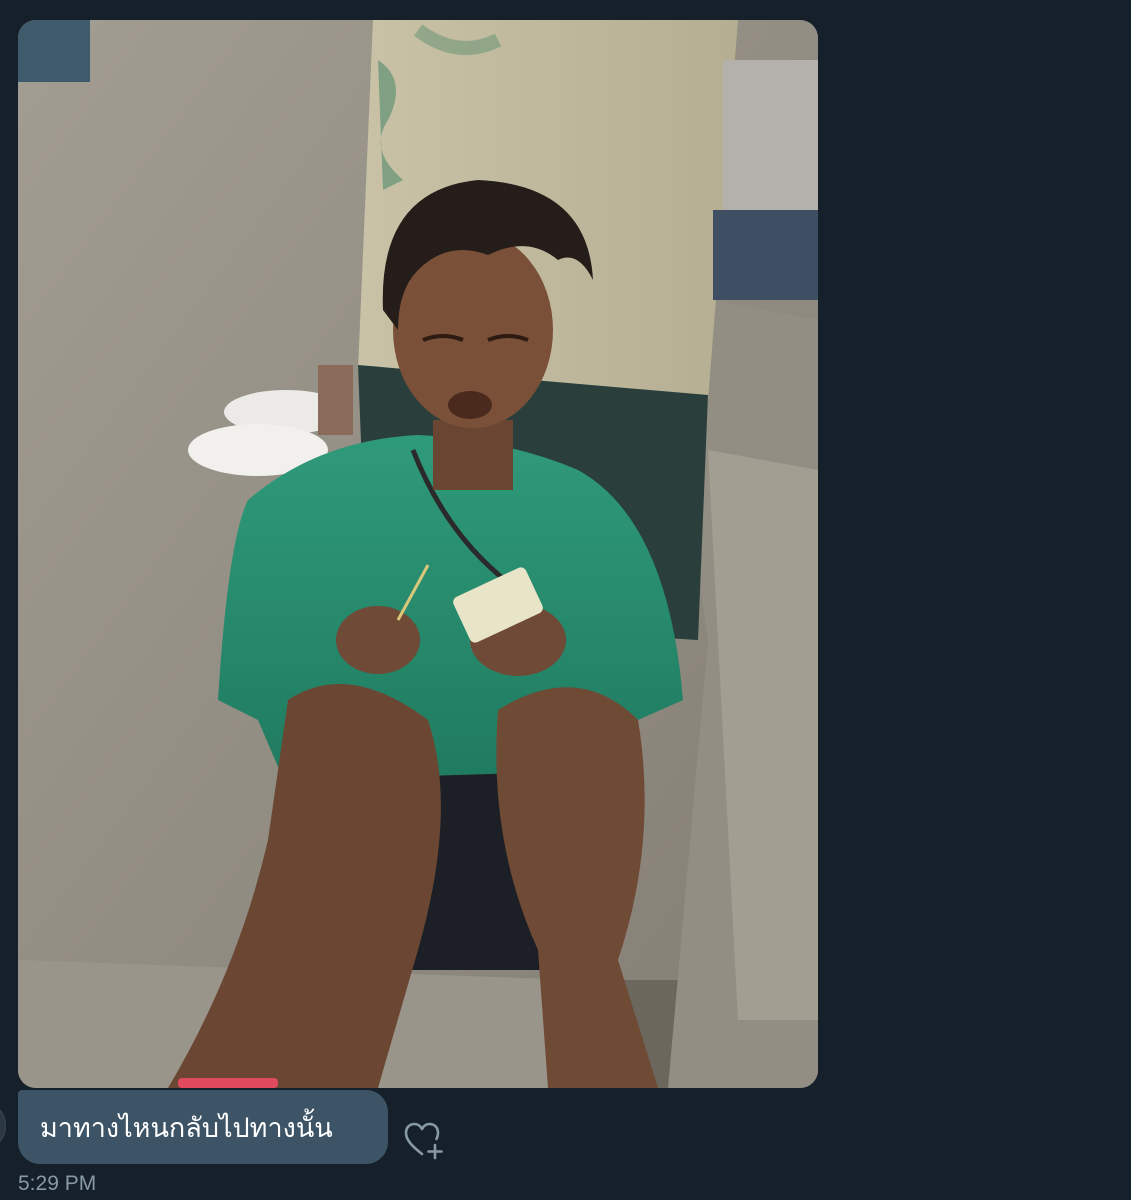  What do you see at coordinates (186, 1128) in the screenshot?
I see `message-text: มาทางไหนกลับไปทางนั้น` at bounding box center [186, 1128].